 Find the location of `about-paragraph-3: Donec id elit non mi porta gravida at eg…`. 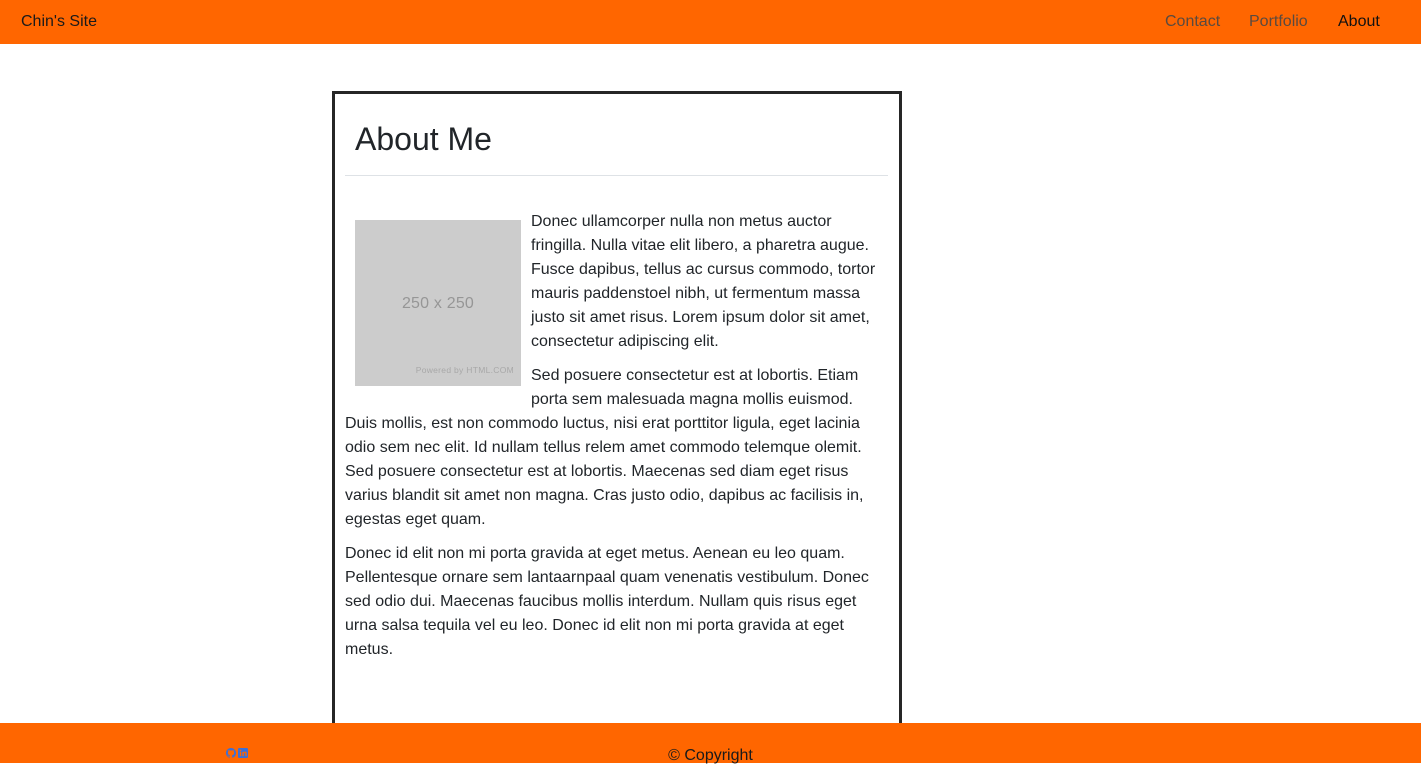

about-paragraph-3: Donec id elit non mi porta gravida at eg… is located at coordinates (607, 601).